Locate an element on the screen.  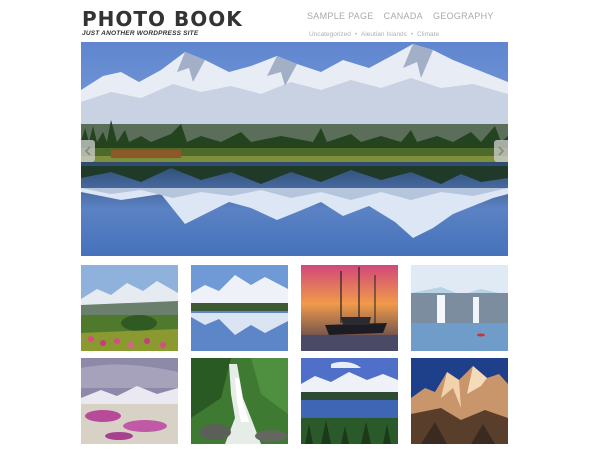
category-climate: Climate is located at coordinates (428, 34).